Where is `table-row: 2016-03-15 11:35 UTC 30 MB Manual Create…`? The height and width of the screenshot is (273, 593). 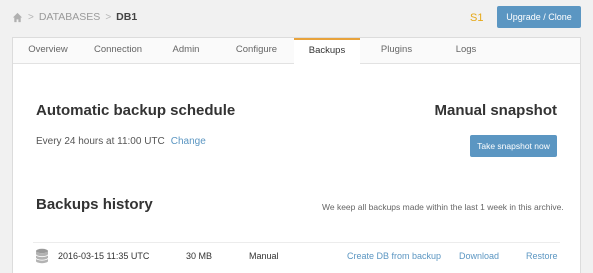 table-row: 2016-03-15 11:35 UTC 30 MB Manual Create… is located at coordinates (296, 255).